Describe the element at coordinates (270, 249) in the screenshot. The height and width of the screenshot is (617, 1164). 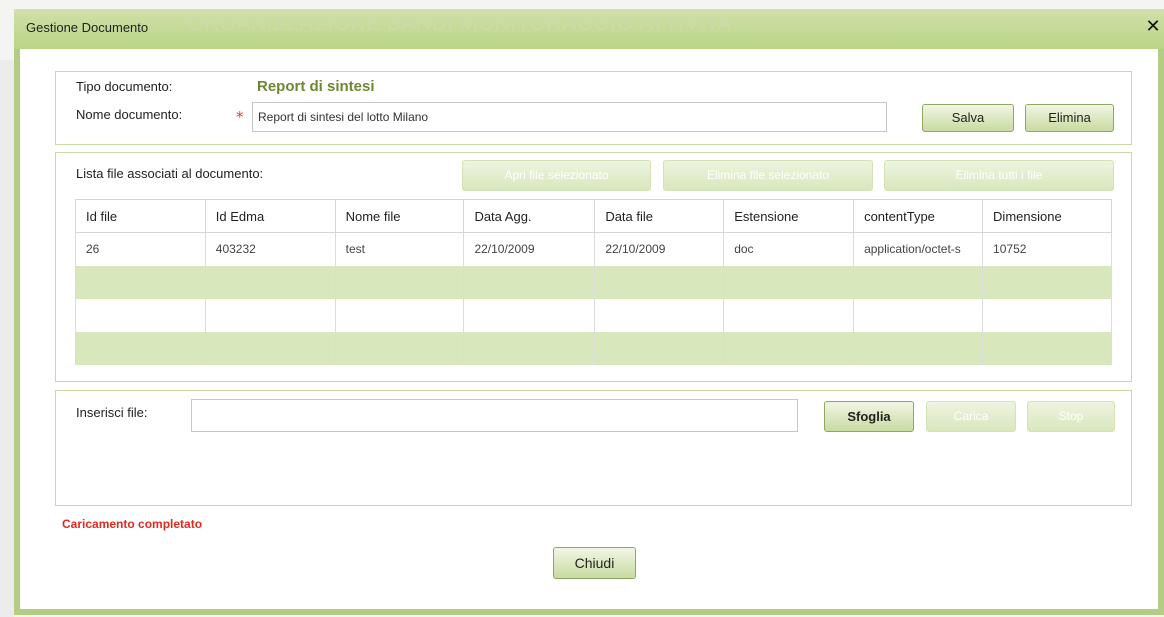
I see `table-cell: 403232` at that location.